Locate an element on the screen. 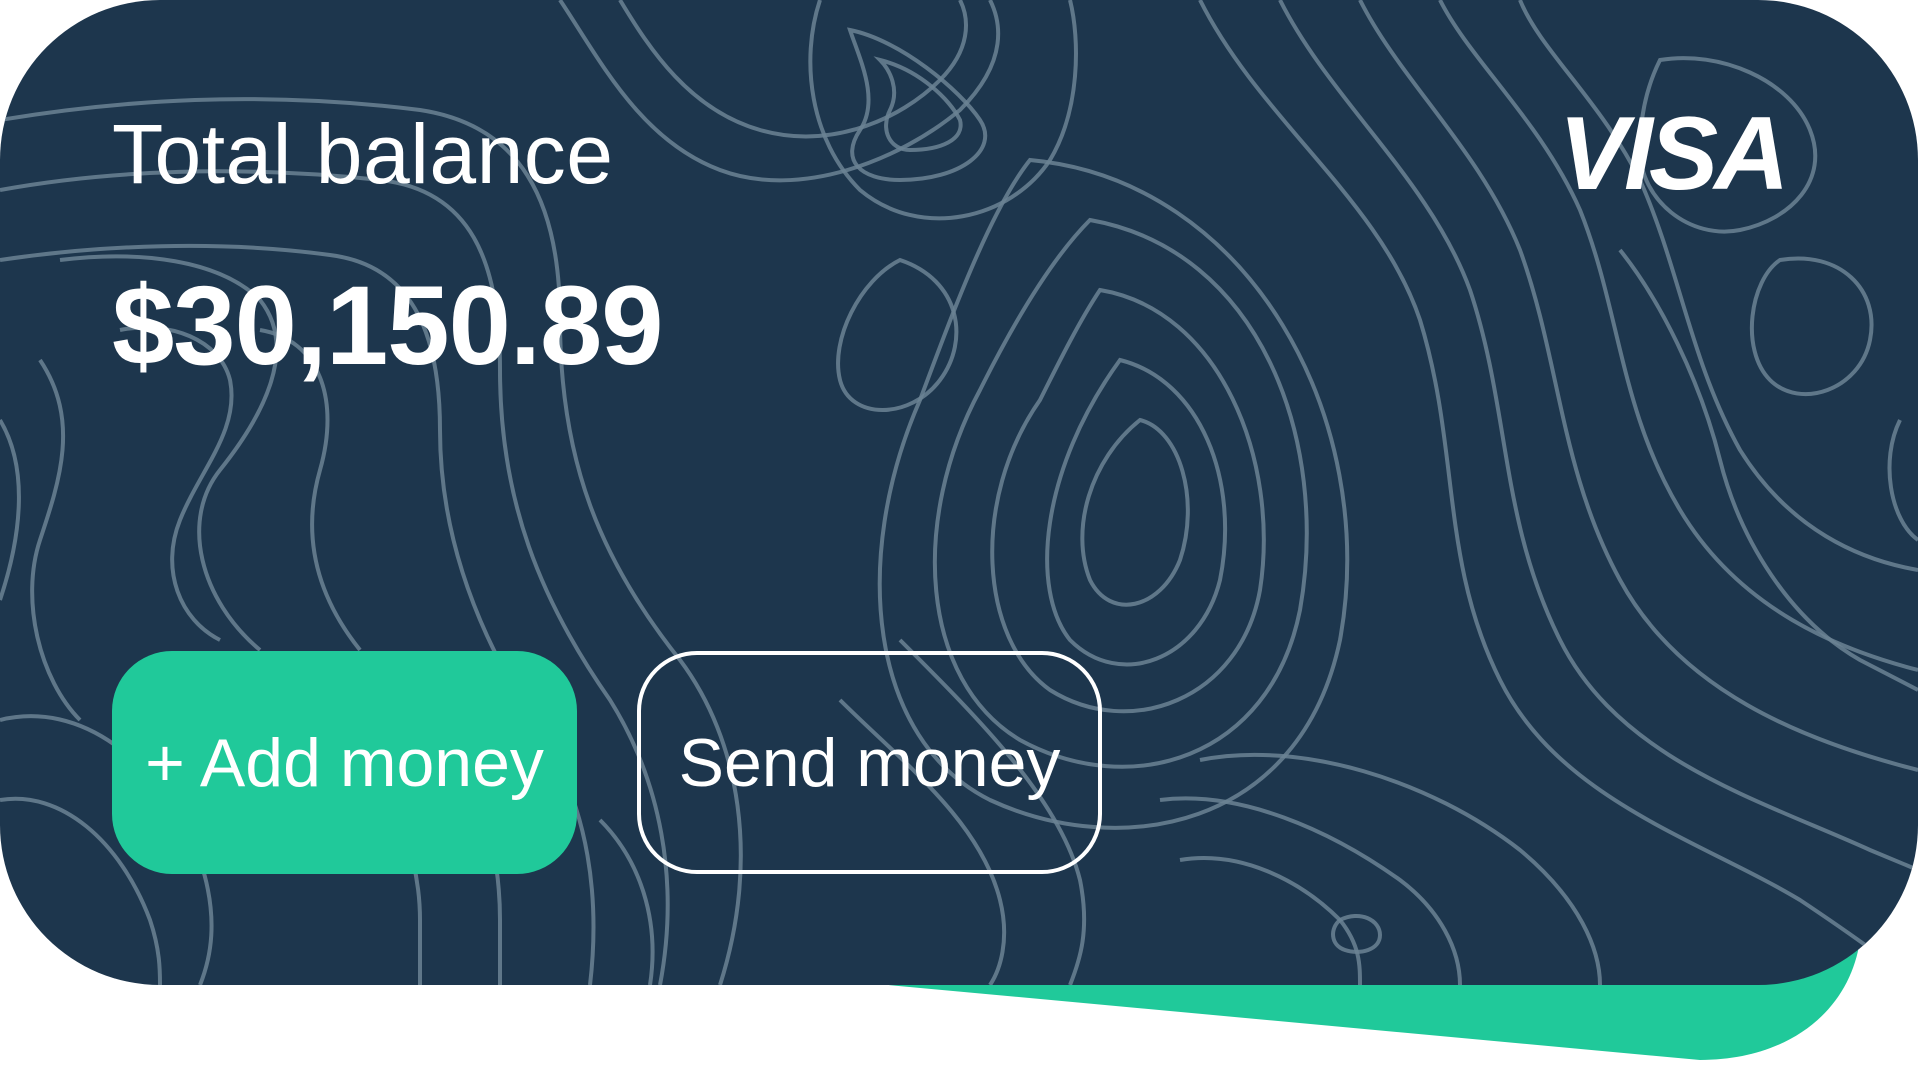 The width and height of the screenshot is (1920, 1078). visa-logo-icon: VISA is located at coordinates (1674, 151).